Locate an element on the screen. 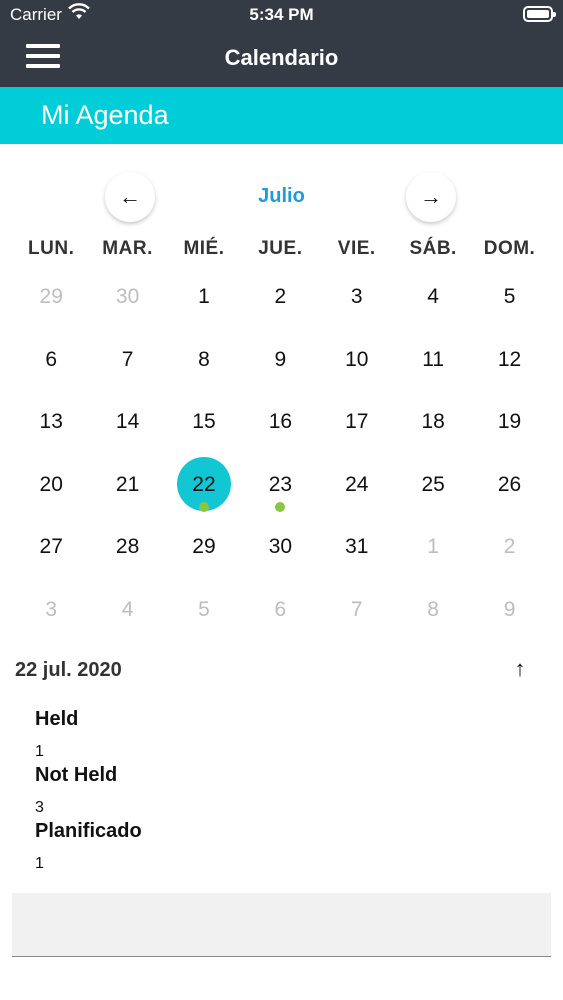 The height and width of the screenshot is (1000, 563). day-number: 2 is located at coordinates (280, 296).